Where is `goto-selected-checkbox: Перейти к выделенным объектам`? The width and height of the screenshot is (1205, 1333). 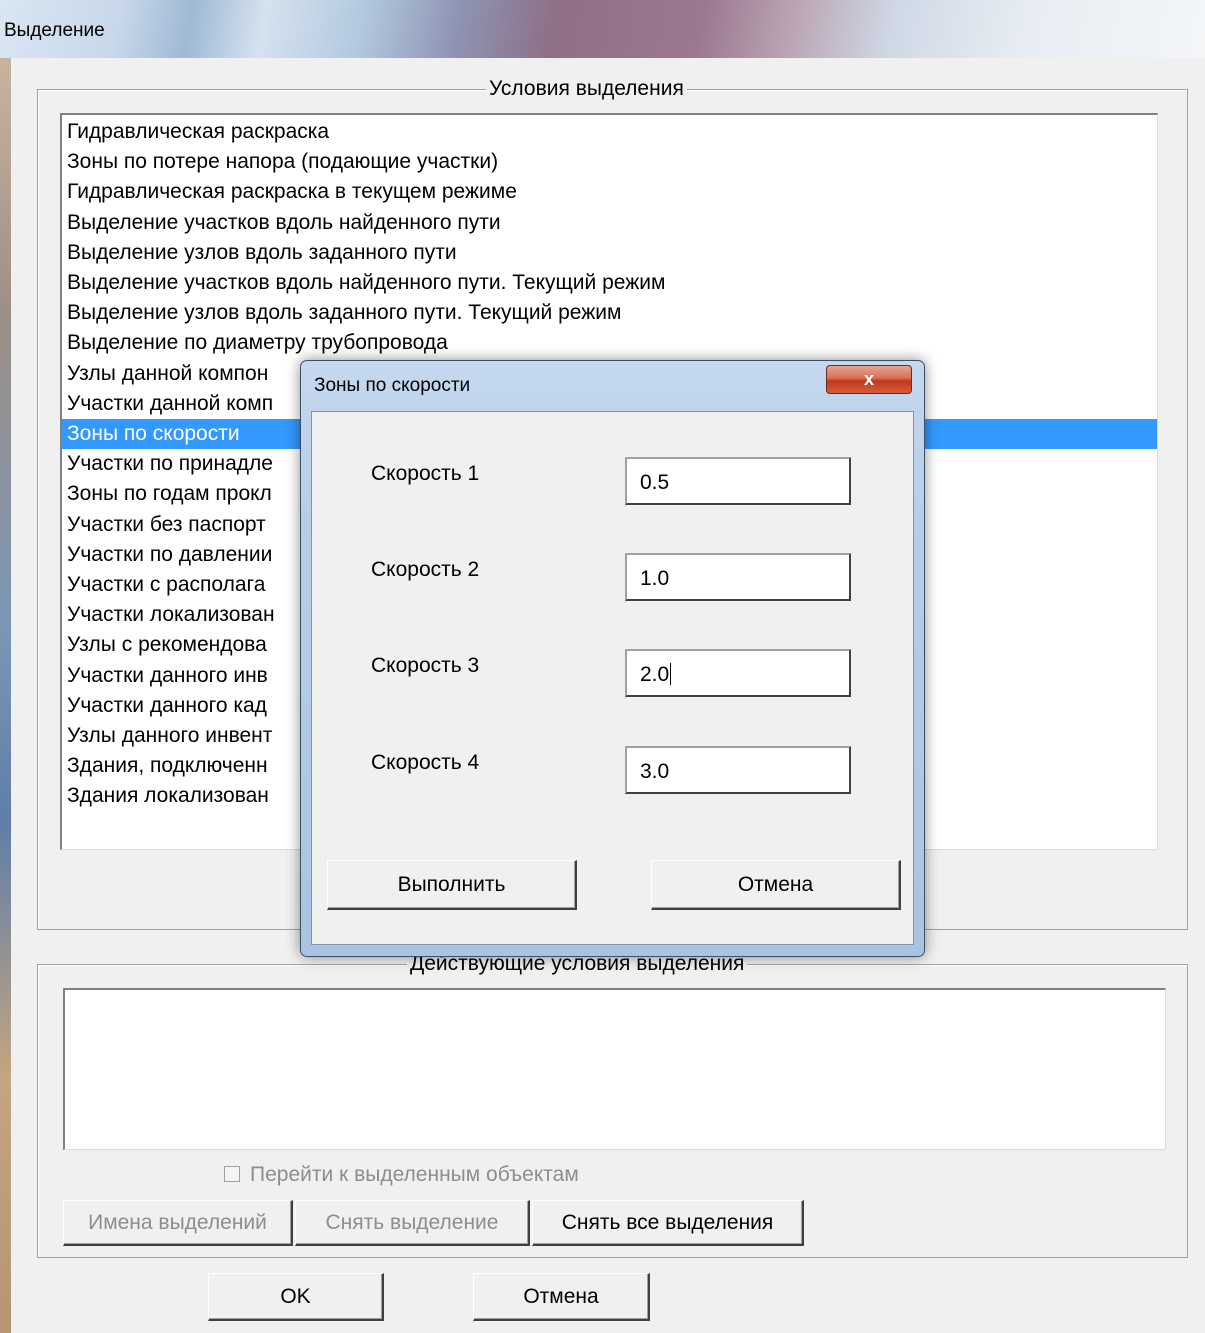 goto-selected-checkbox: Перейти к выделенным объектам is located at coordinates (401, 1175).